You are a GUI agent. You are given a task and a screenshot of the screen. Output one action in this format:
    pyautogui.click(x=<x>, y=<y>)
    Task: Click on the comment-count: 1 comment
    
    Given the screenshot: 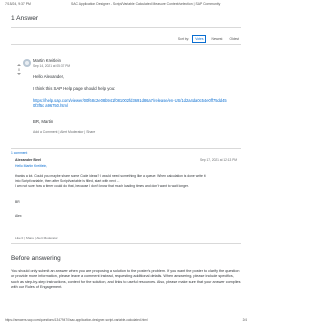 What is the action you would take?
    pyautogui.click(x=19, y=153)
    